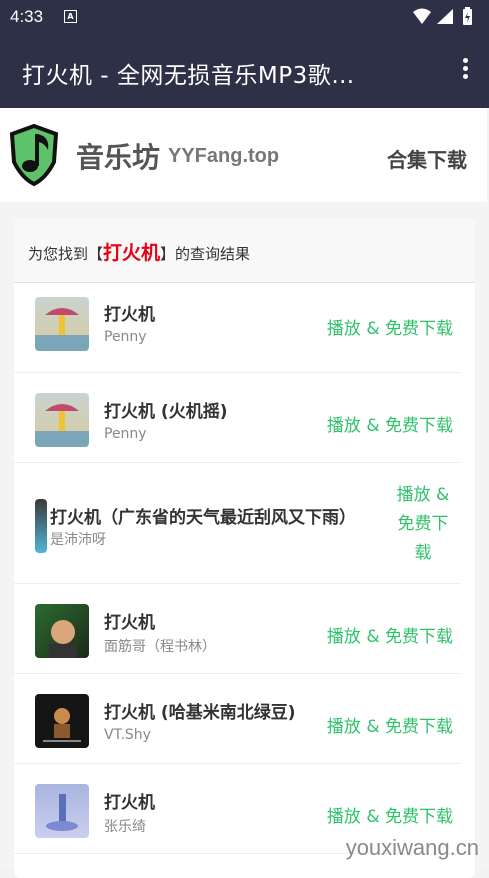 This screenshot has width=489, height=878. I want to click on search-keyword: 打火机, so click(132, 253).